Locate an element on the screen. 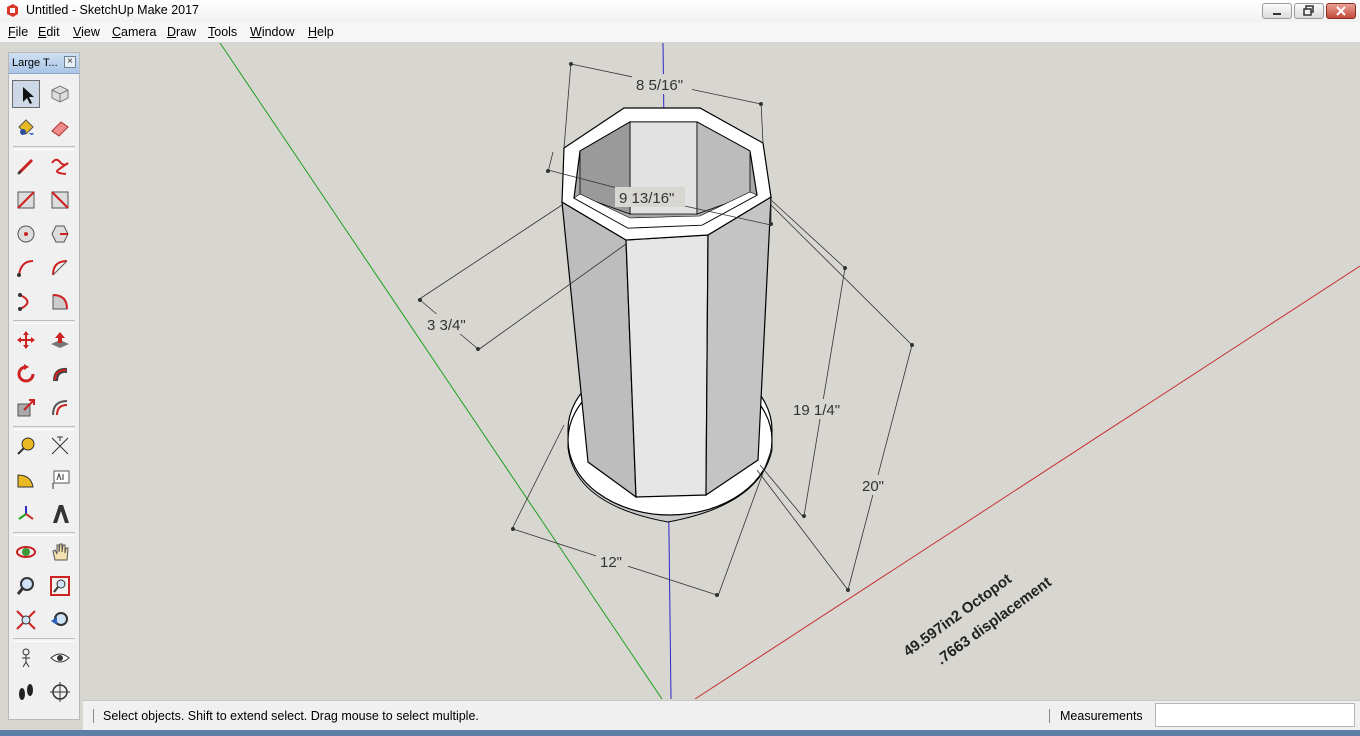 The height and width of the screenshot is (736, 1360). push-pull-tool is located at coordinates (60, 340).